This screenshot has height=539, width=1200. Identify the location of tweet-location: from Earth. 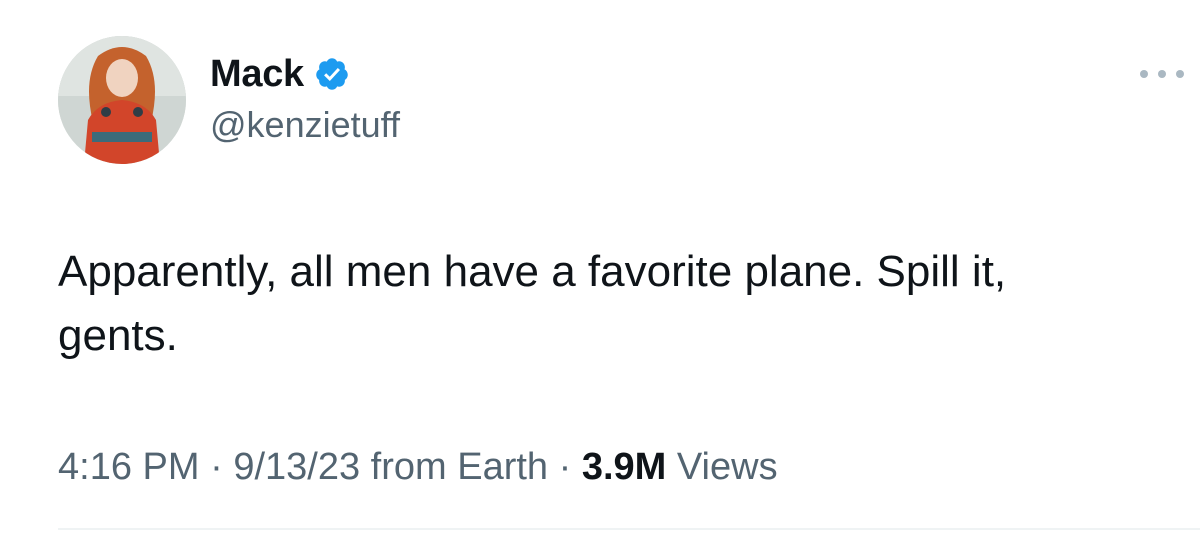
(459, 467).